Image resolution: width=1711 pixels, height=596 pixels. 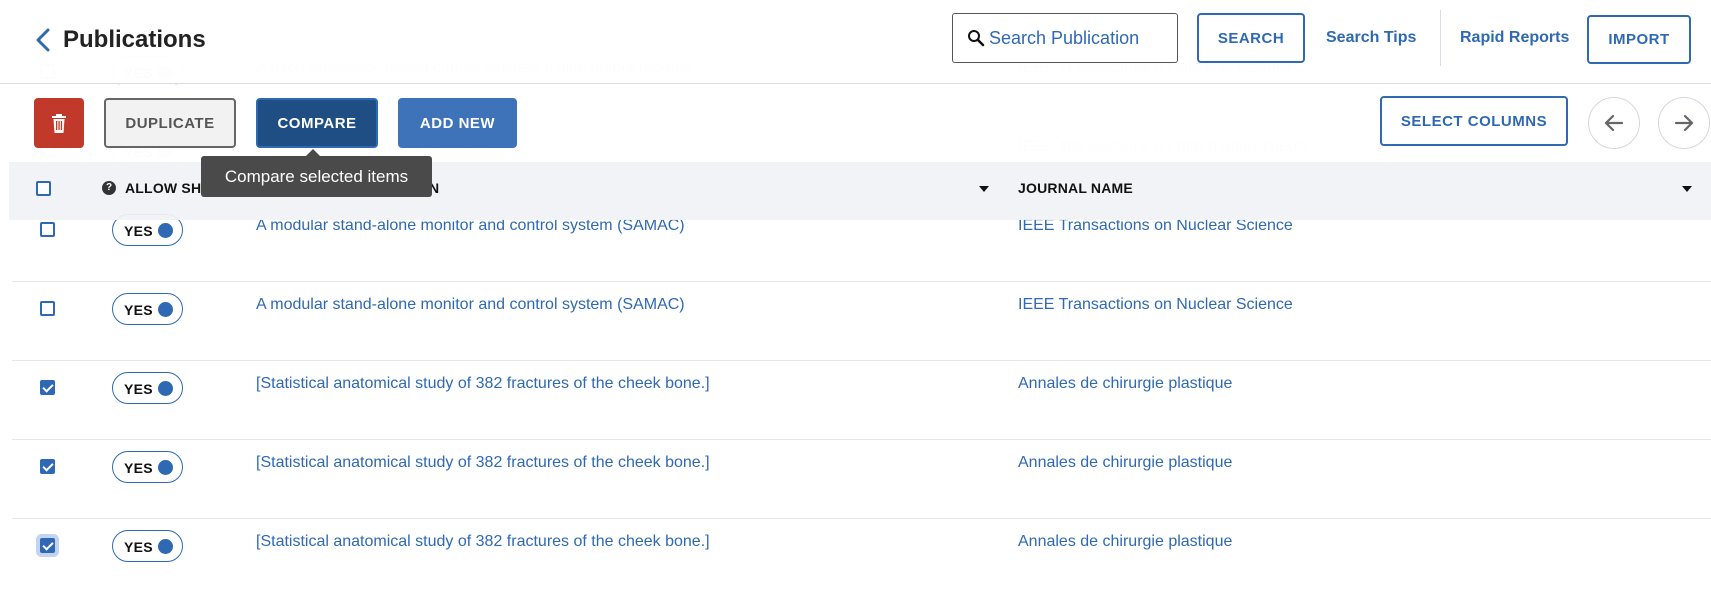 What do you see at coordinates (457, 123) in the screenshot?
I see `add-new-button: ADD NEW` at bounding box center [457, 123].